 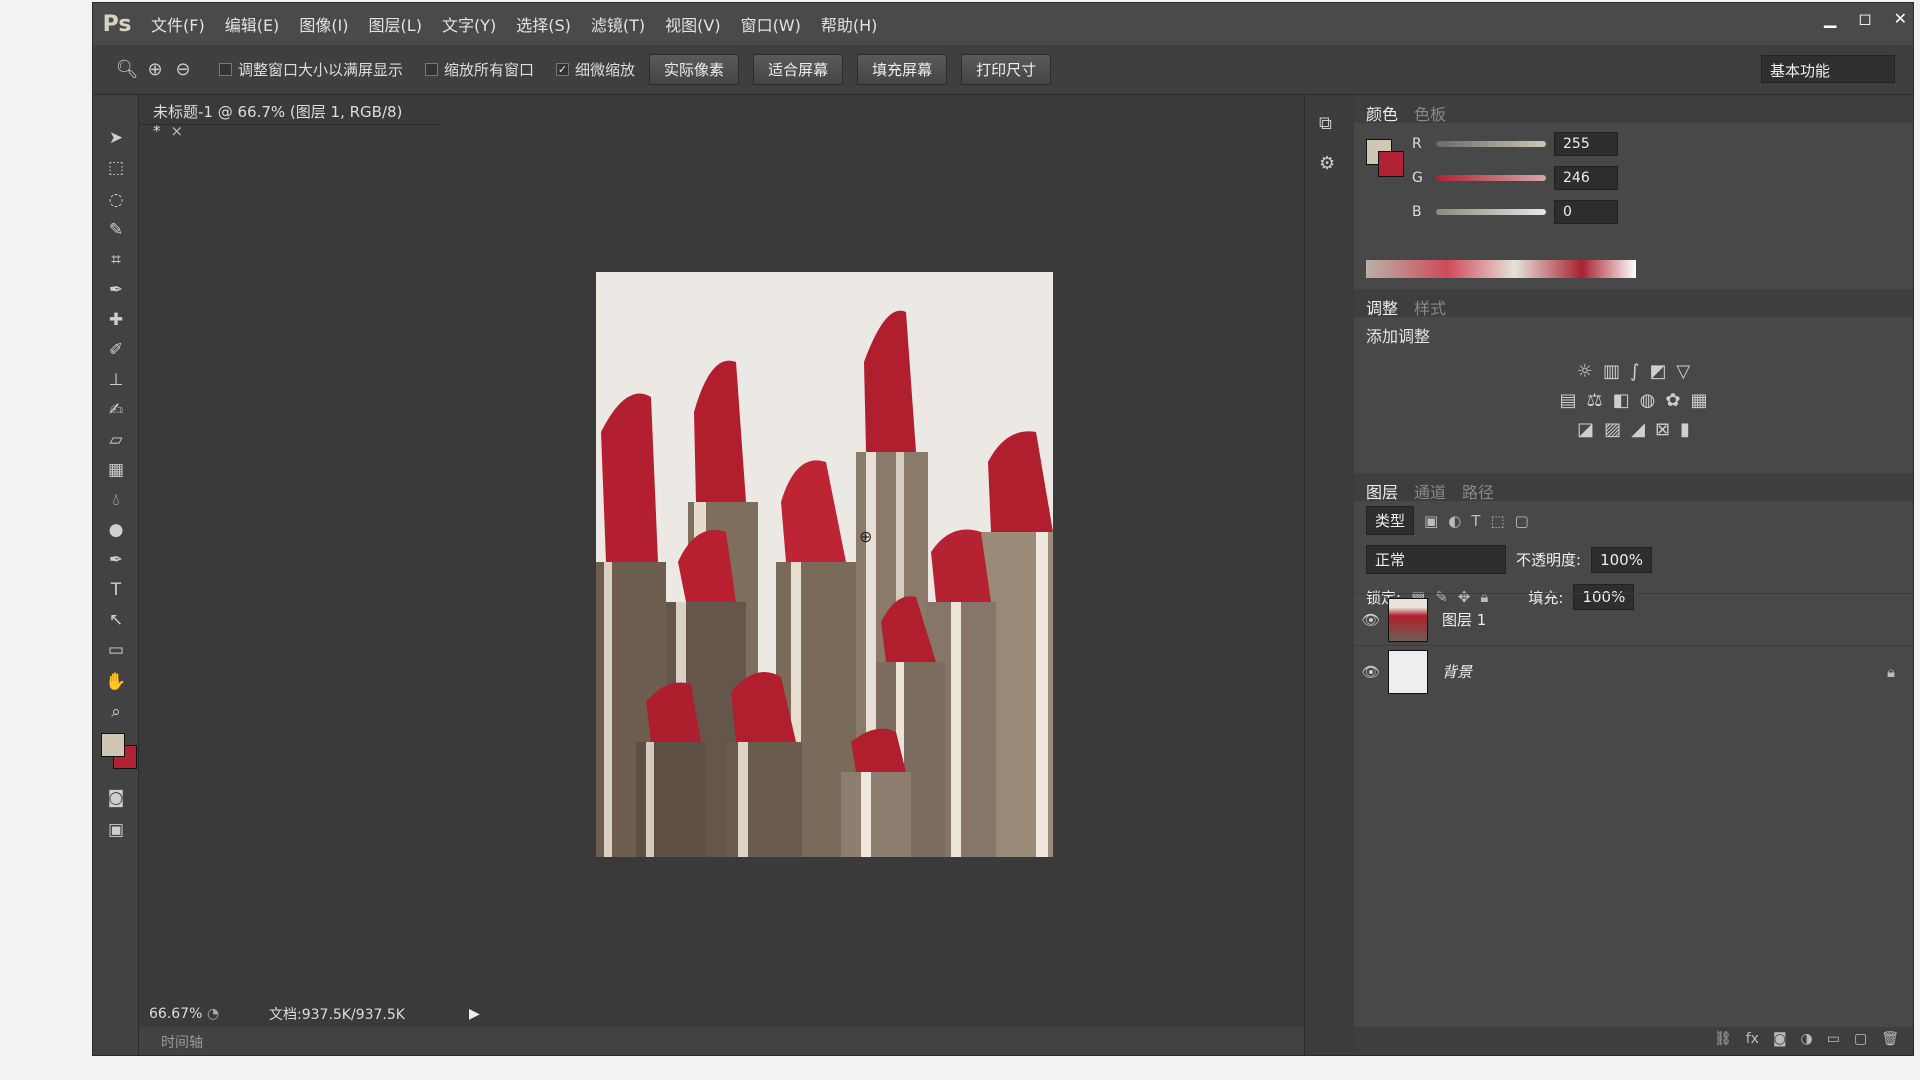 What do you see at coordinates (595, 69) in the screenshot?
I see `scrubby-zoom-checkbox: ✓ 细微缩放` at bounding box center [595, 69].